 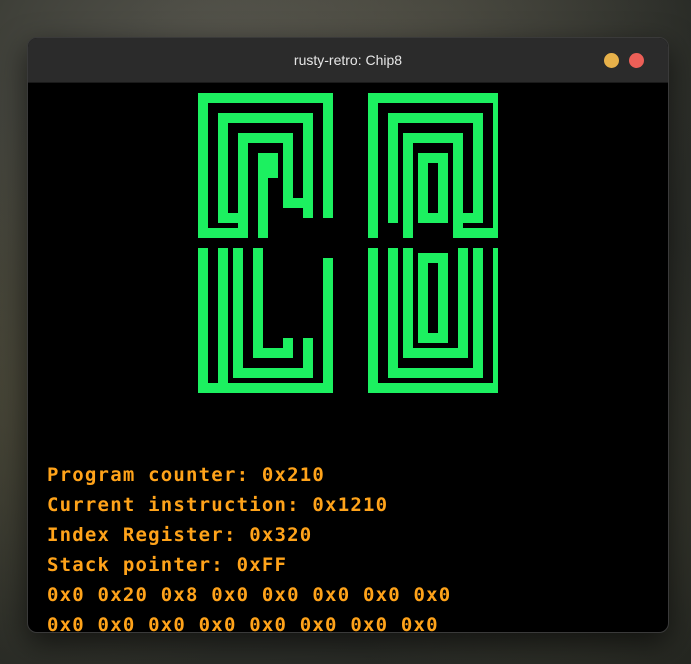 What do you see at coordinates (243, 623) in the screenshot?
I see `stack-row-2: 0x0 0x0 0x0 0x0 0x0 0x0 0x0 0x0` at bounding box center [243, 623].